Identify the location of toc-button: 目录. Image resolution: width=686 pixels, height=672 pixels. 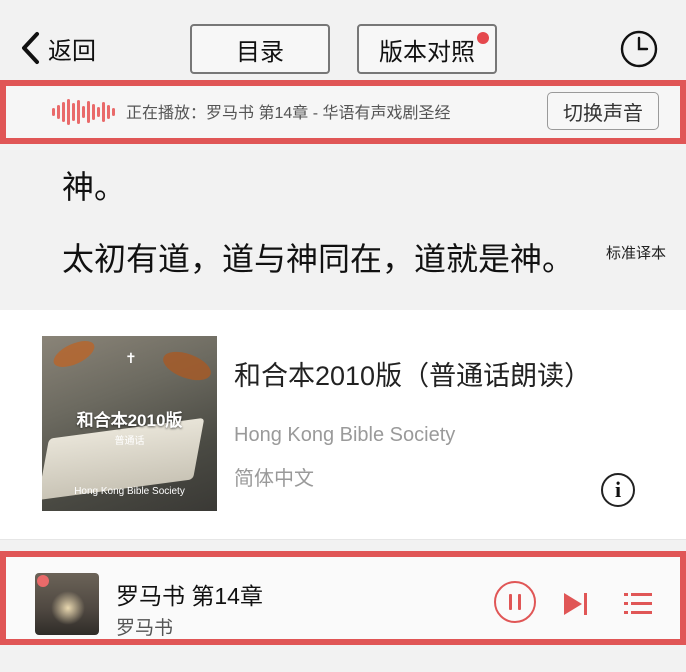
(260, 49).